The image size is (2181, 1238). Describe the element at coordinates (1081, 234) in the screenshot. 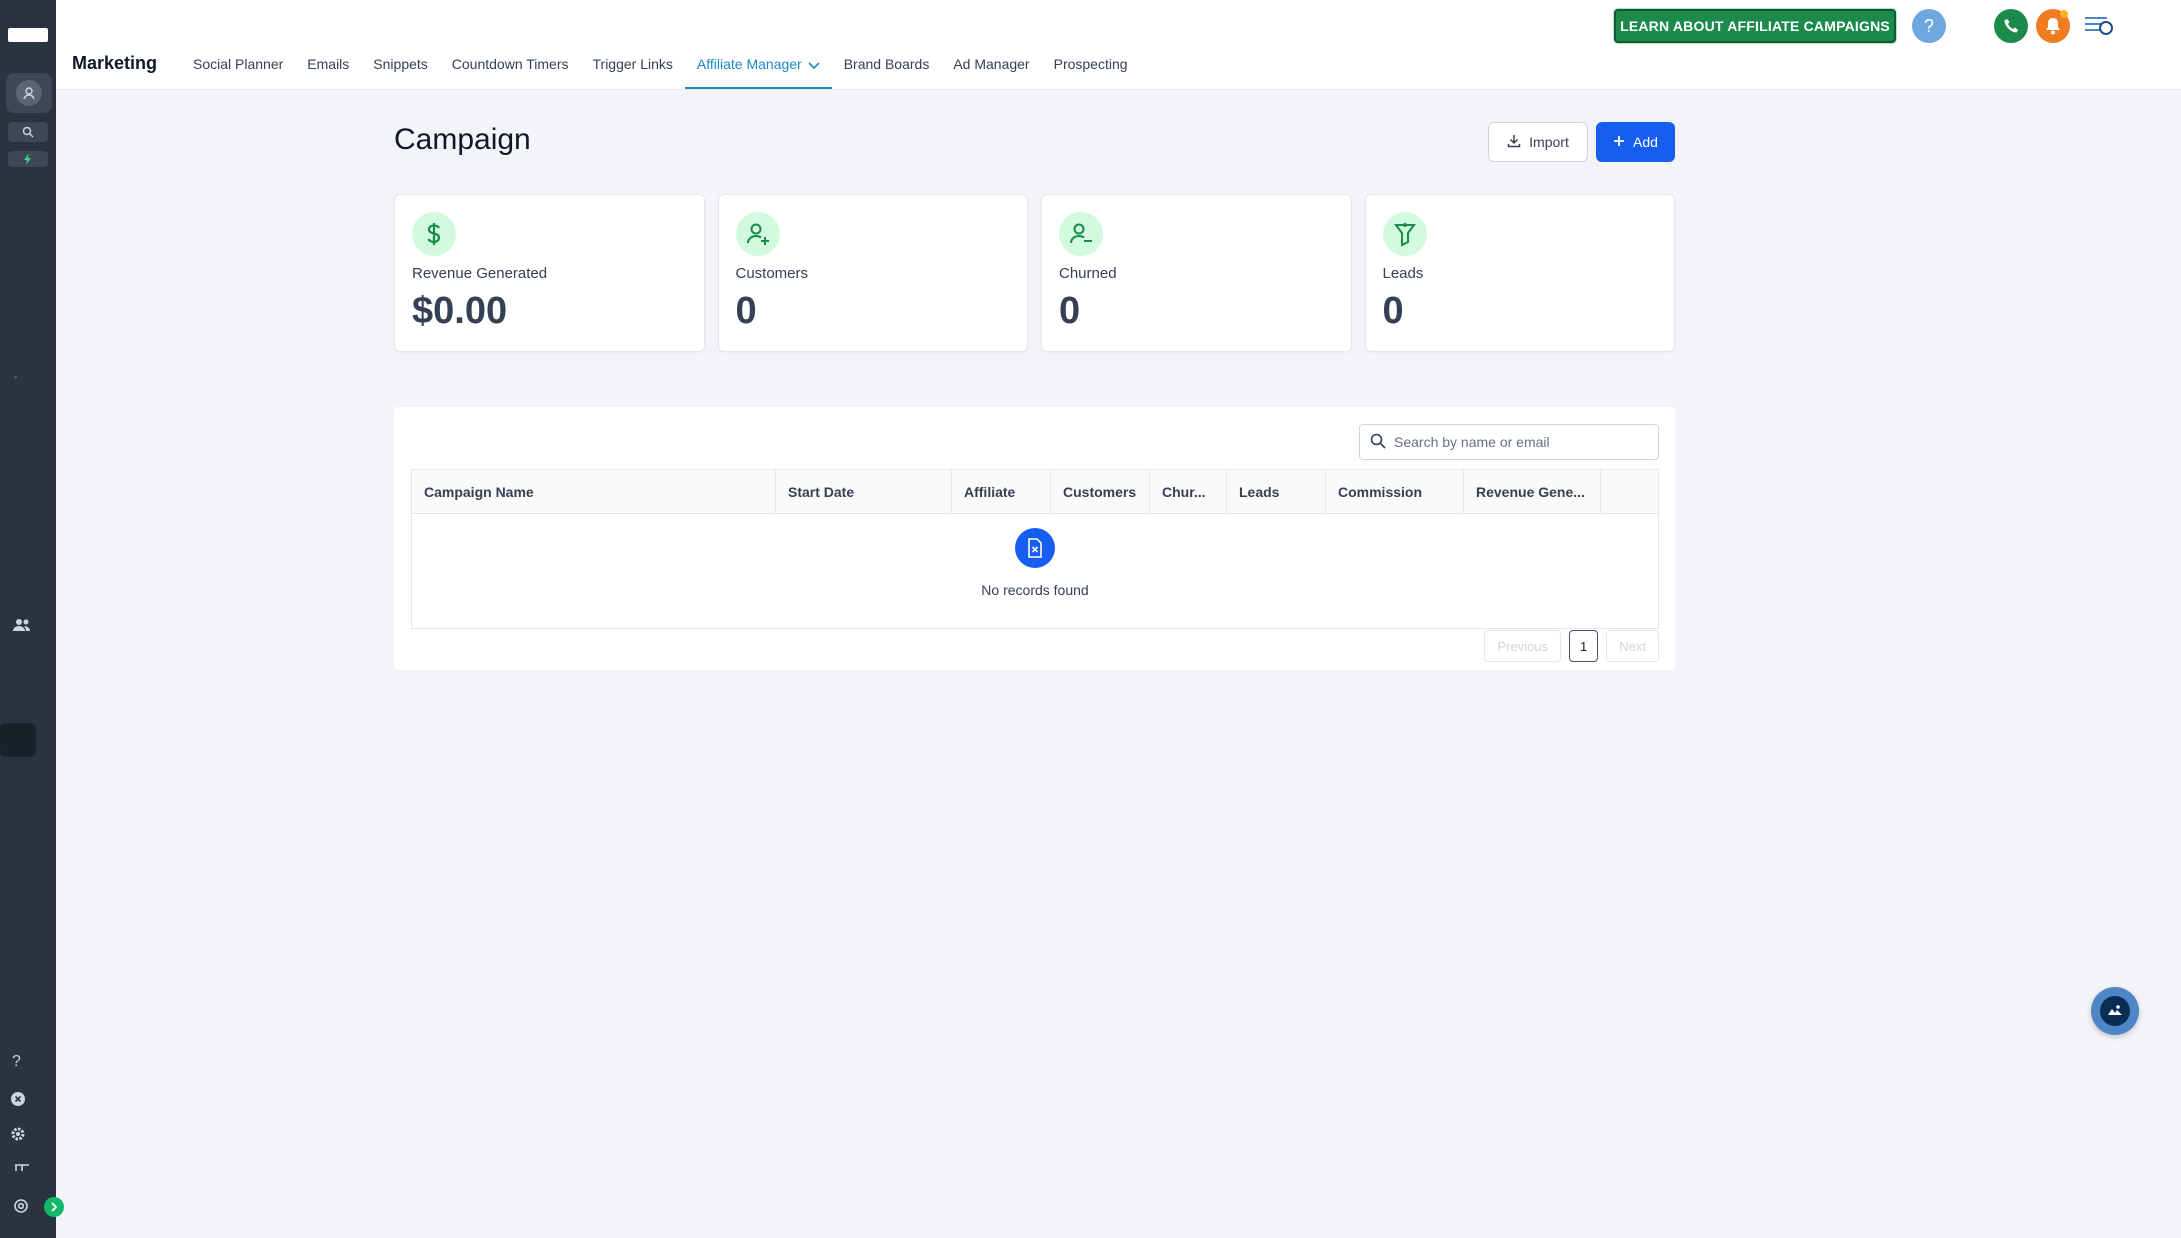

I see `user-minus-icon` at that location.